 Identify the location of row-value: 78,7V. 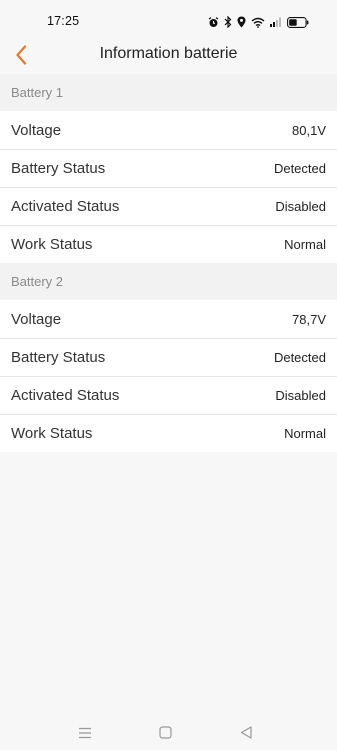
(309, 319).